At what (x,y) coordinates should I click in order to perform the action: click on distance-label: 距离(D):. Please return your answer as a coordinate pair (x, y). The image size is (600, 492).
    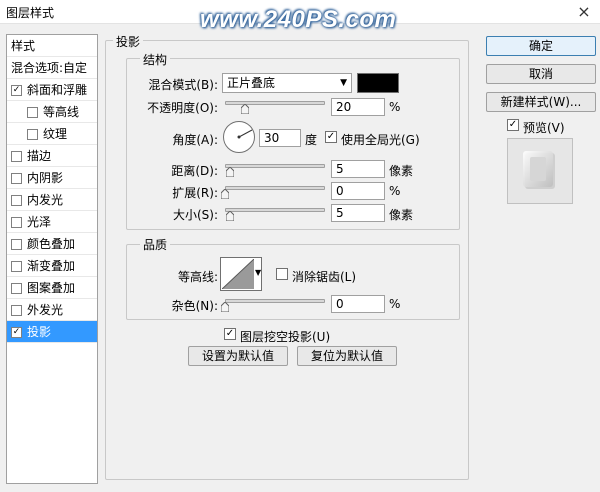
    Looking at the image, I should click on (194, 171).